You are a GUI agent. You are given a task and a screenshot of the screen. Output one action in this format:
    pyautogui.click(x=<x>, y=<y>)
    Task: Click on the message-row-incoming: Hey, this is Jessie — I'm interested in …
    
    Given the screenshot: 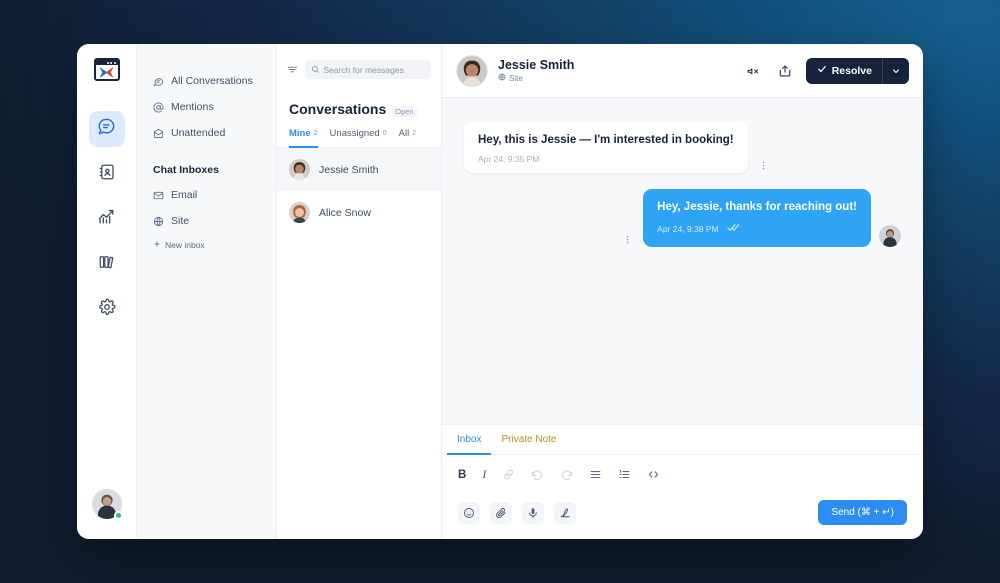 What is the action you would take?
    pyautogui.click(x=682, y=147)
    